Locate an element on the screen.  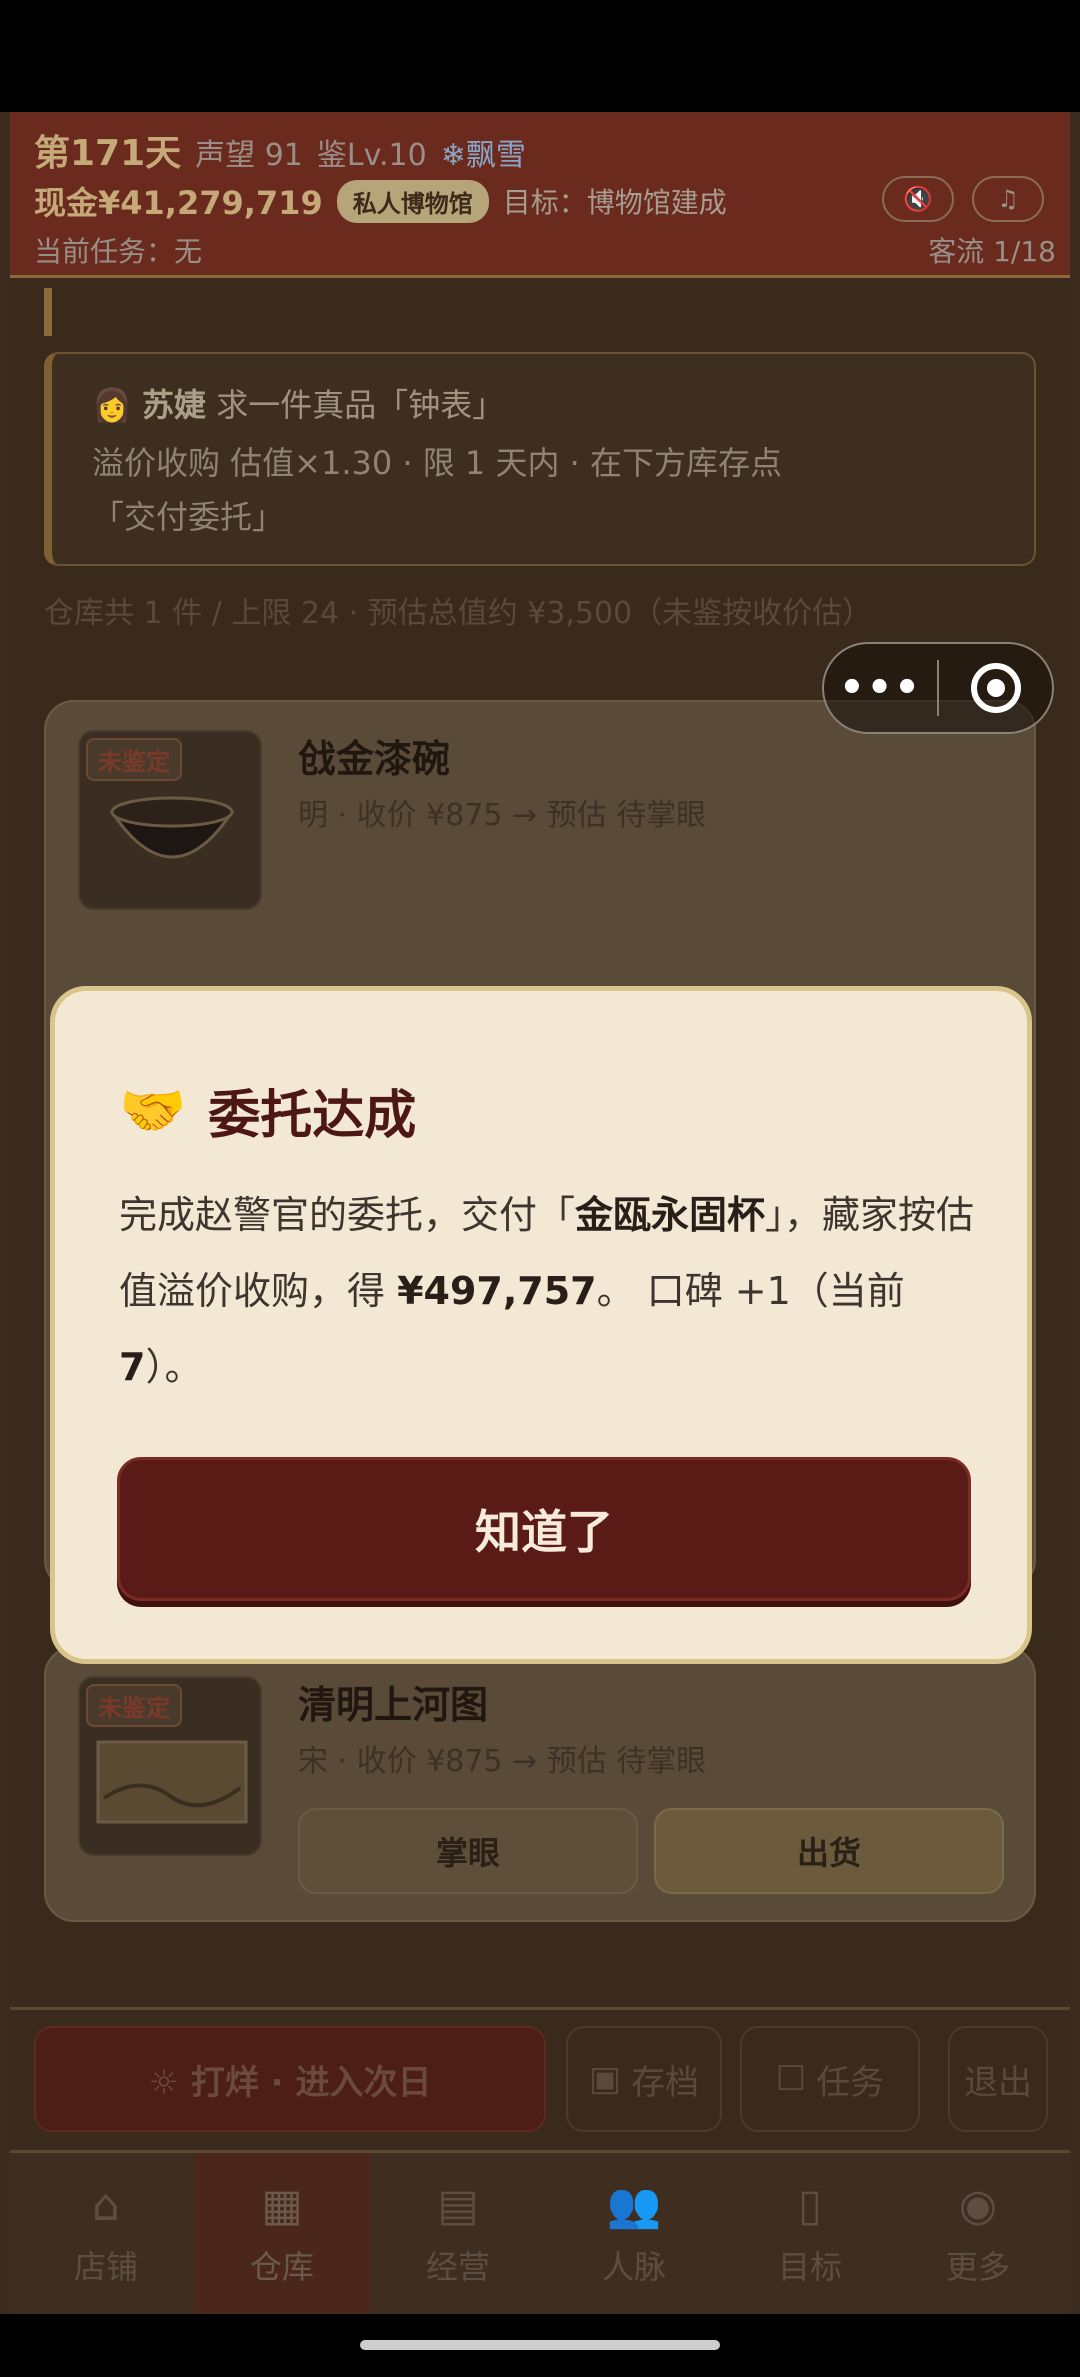
close-miniprogram-button is located at coordinates (995, 688).